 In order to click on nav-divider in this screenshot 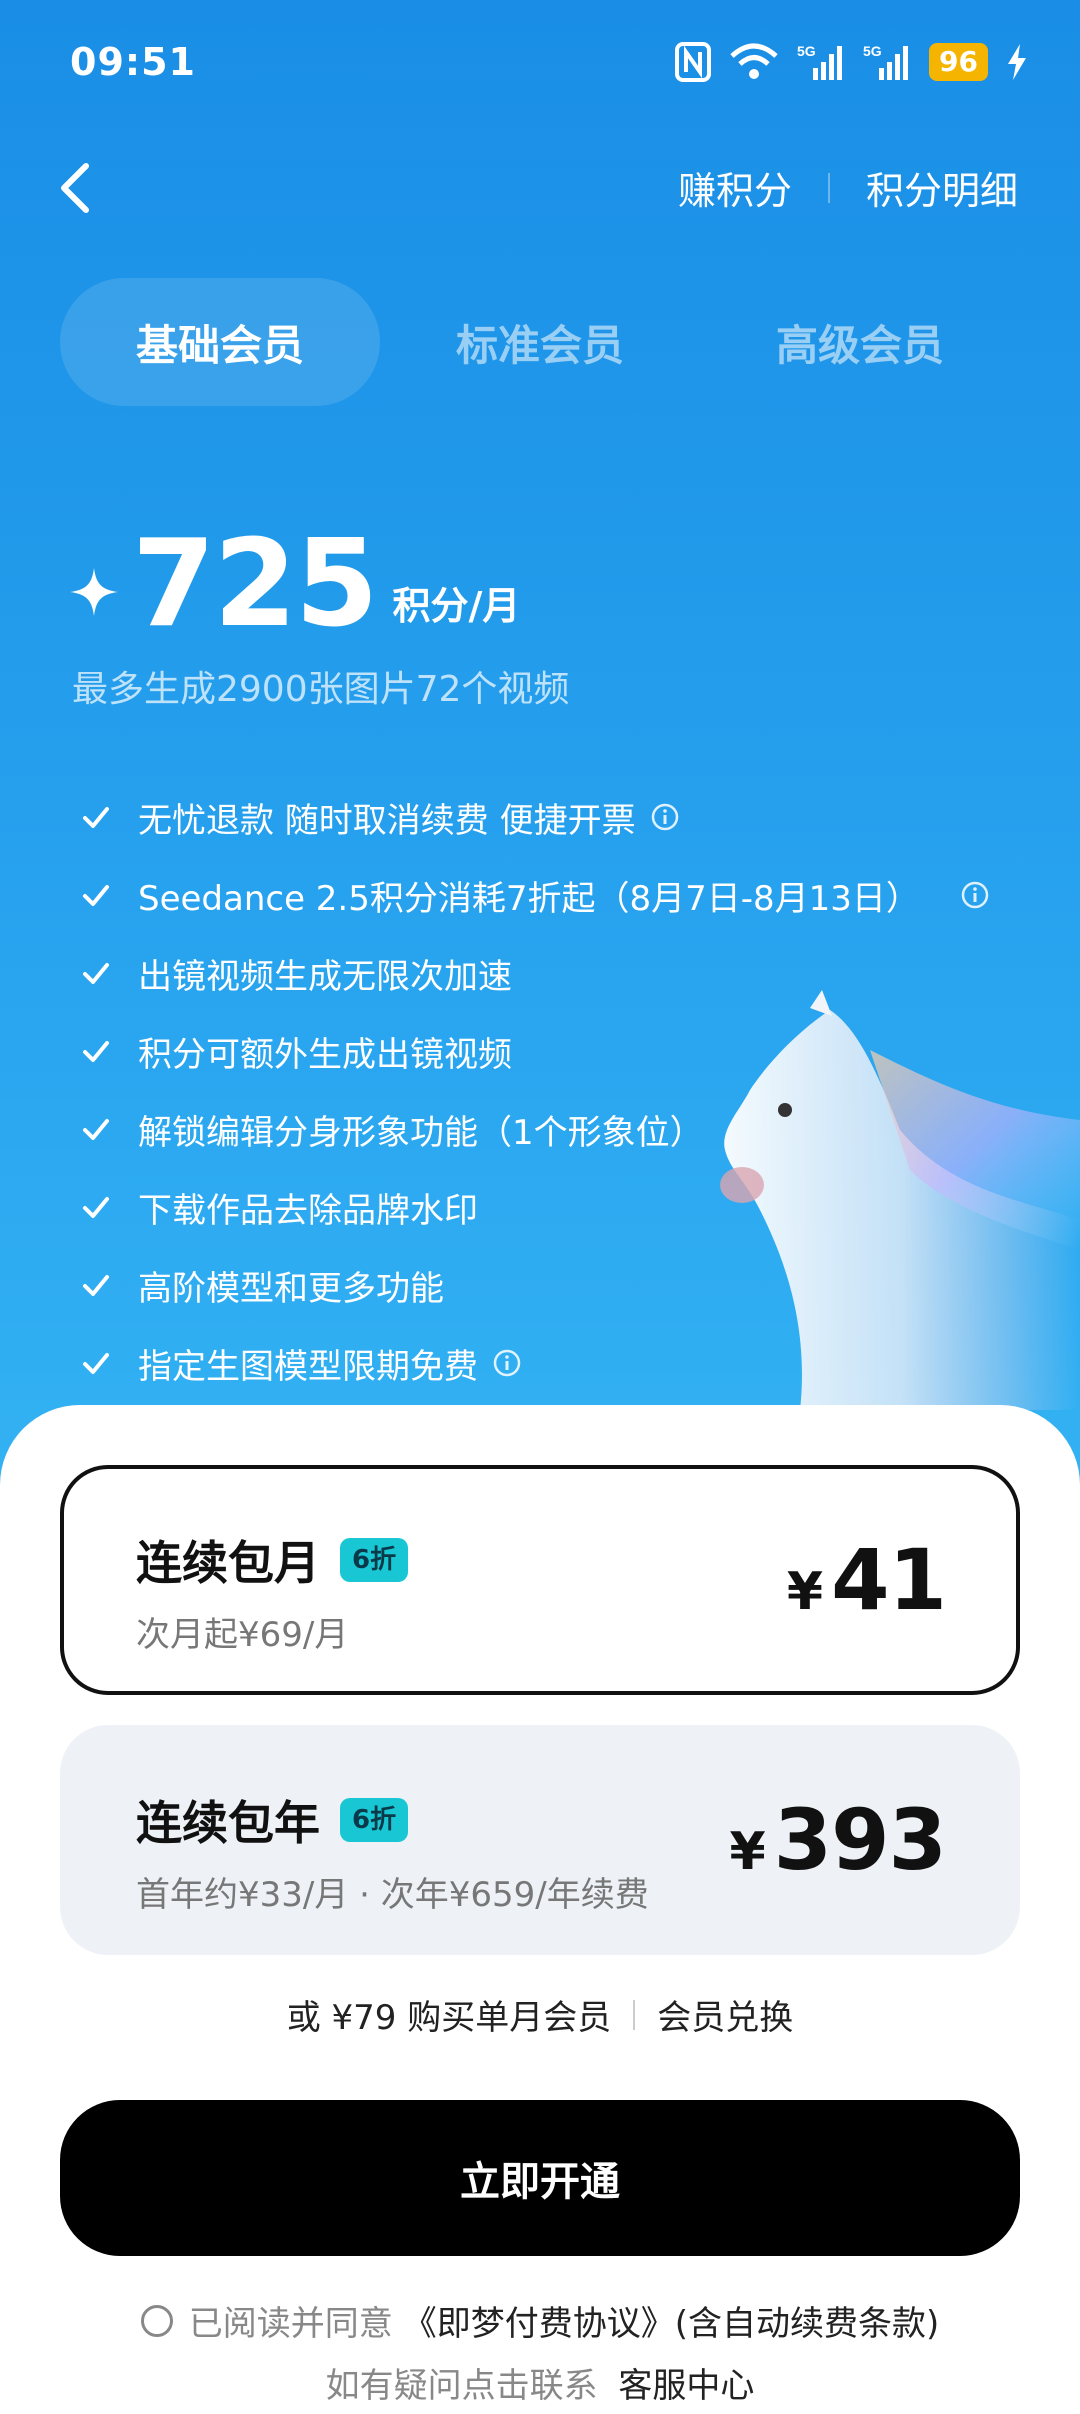, I will do `click(828, 187)`.